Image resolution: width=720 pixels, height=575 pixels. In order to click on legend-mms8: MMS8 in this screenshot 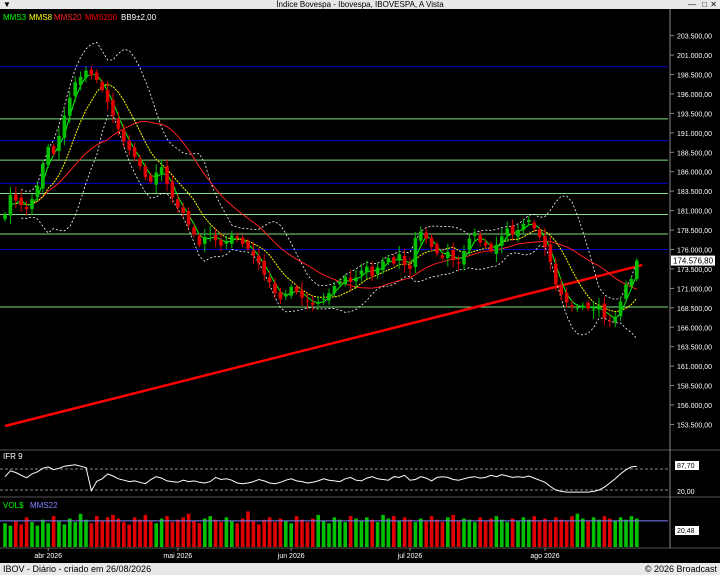, I will do `click(41, 17)`.